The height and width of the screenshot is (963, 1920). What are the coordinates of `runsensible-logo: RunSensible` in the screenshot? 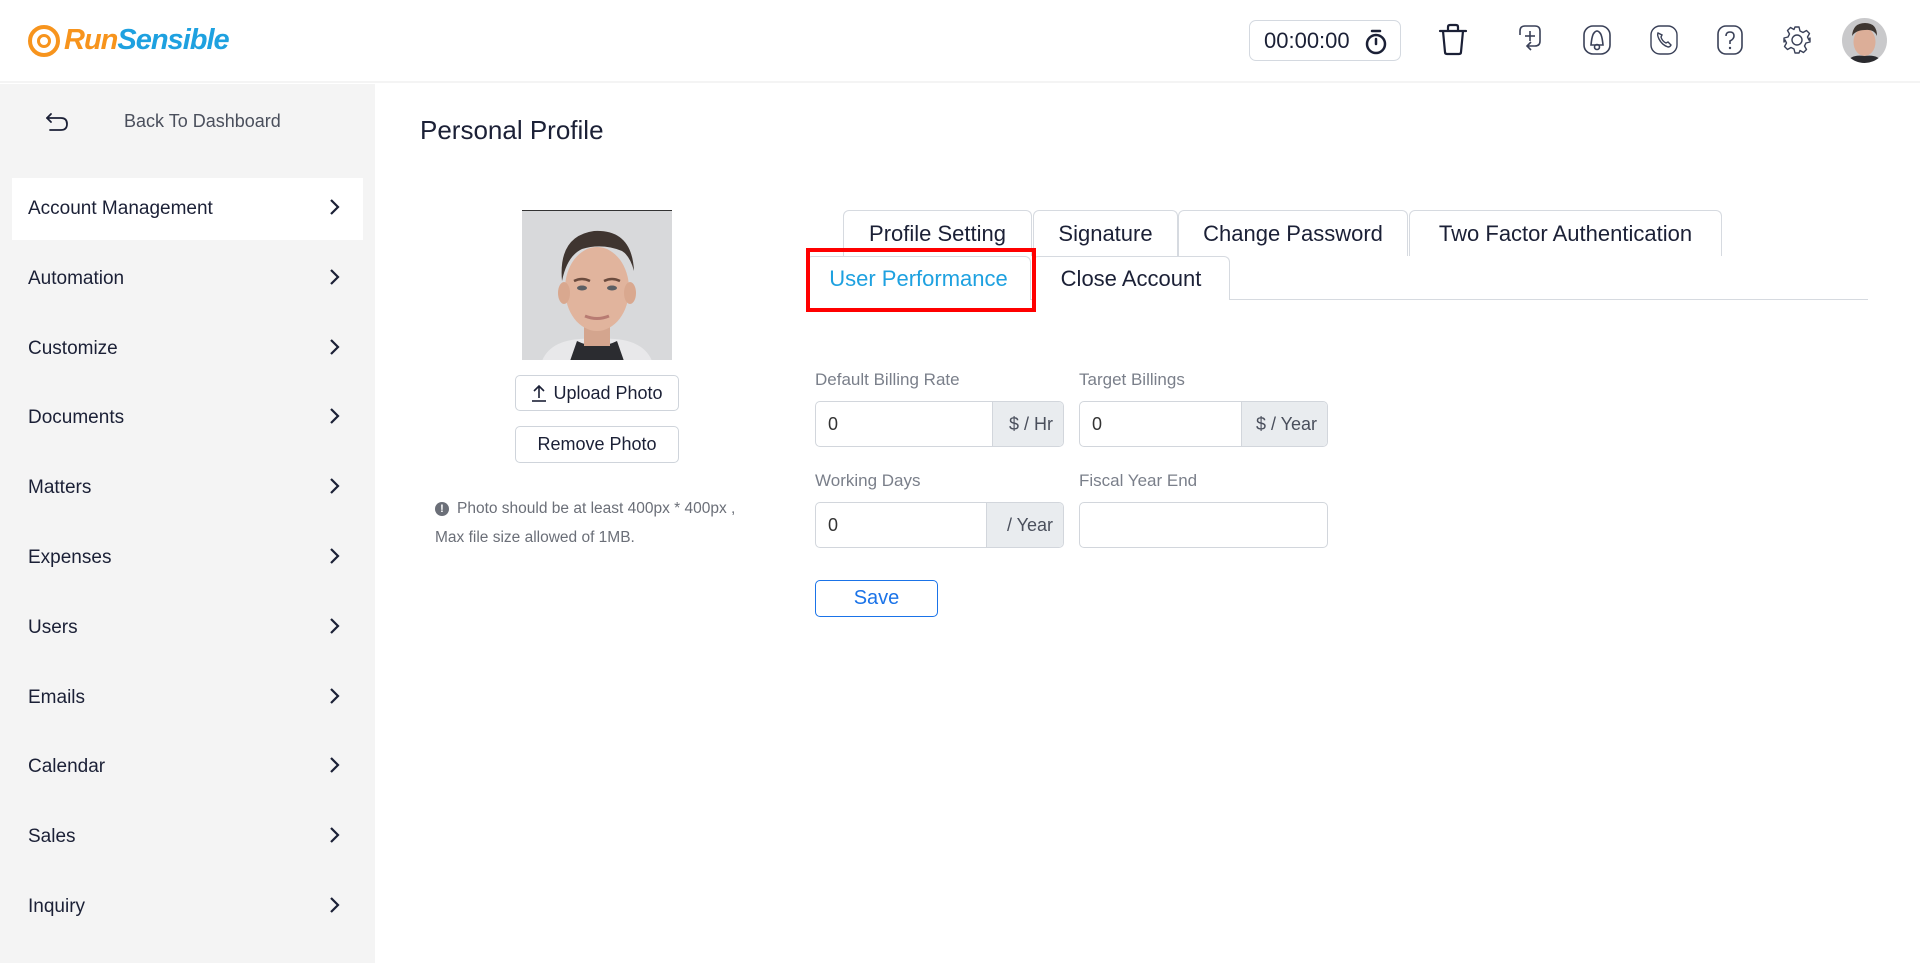 It's located at (129, 40).